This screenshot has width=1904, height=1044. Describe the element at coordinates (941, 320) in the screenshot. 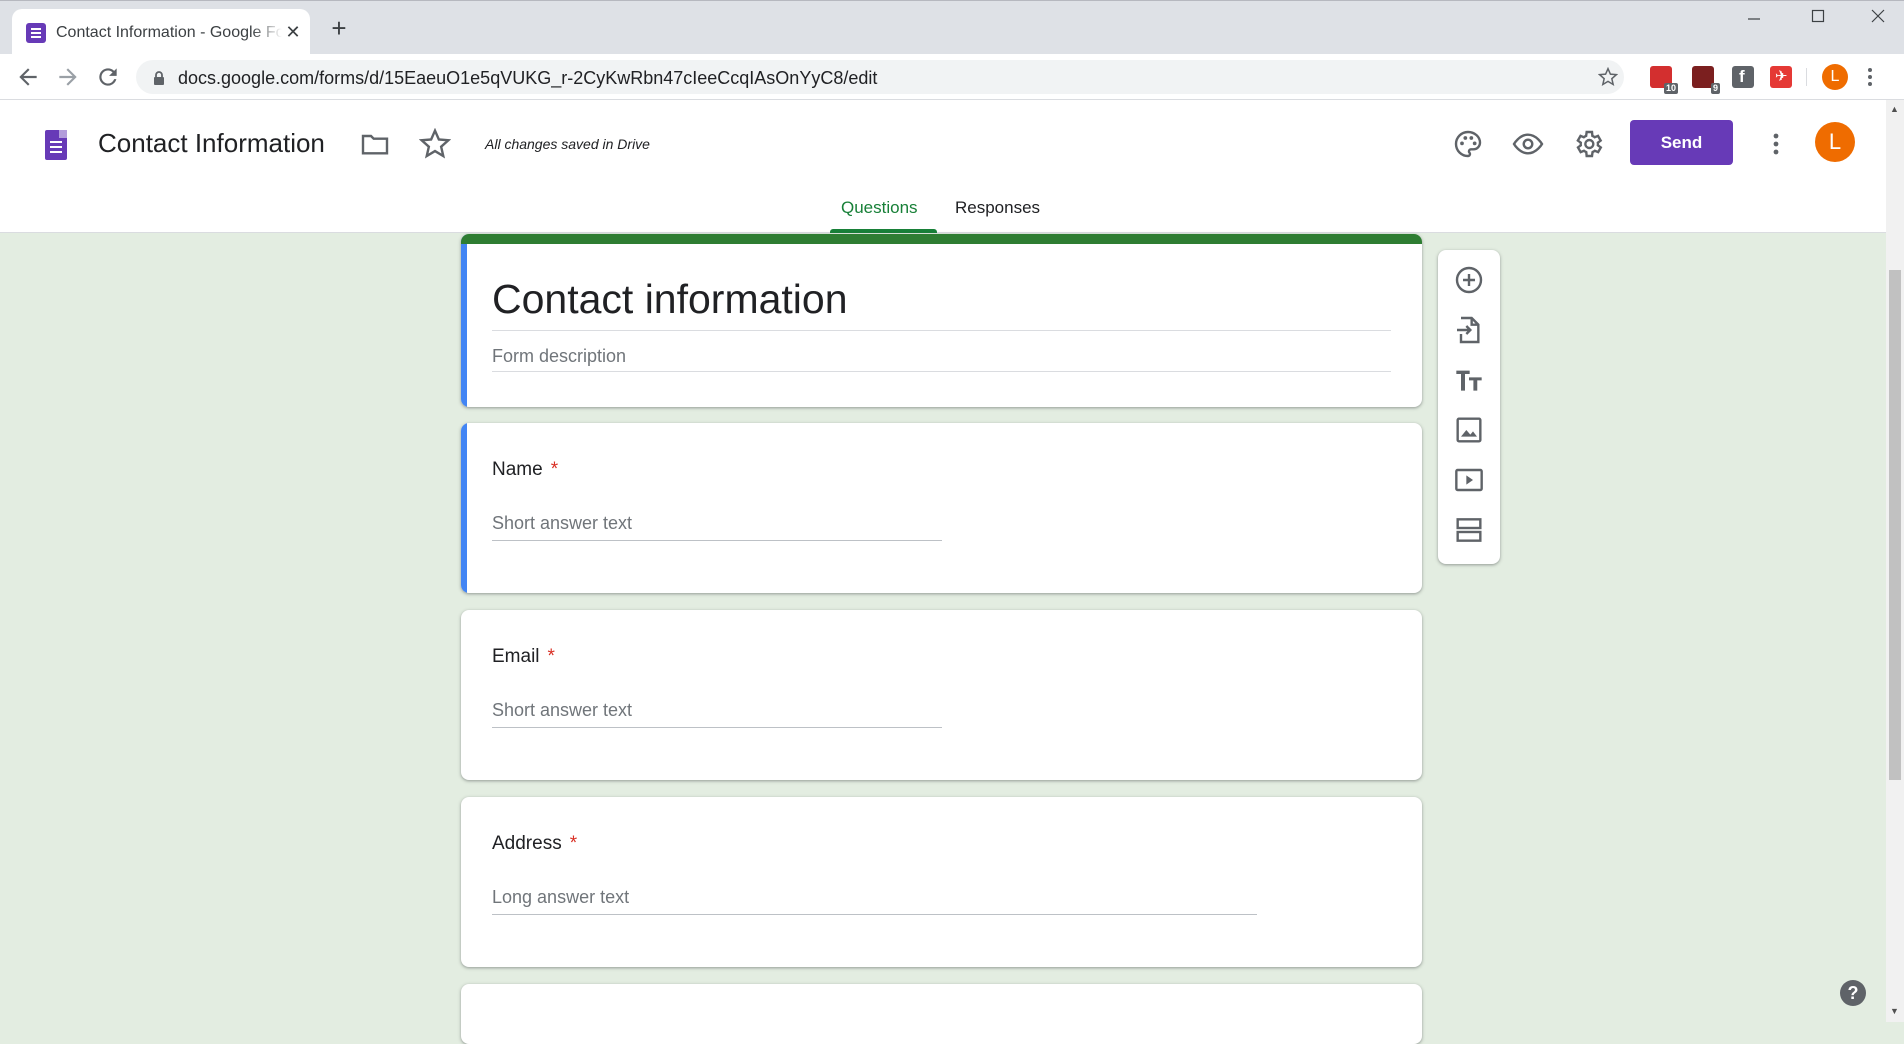

I see `form-title-card: Contact information Form description` at that location.